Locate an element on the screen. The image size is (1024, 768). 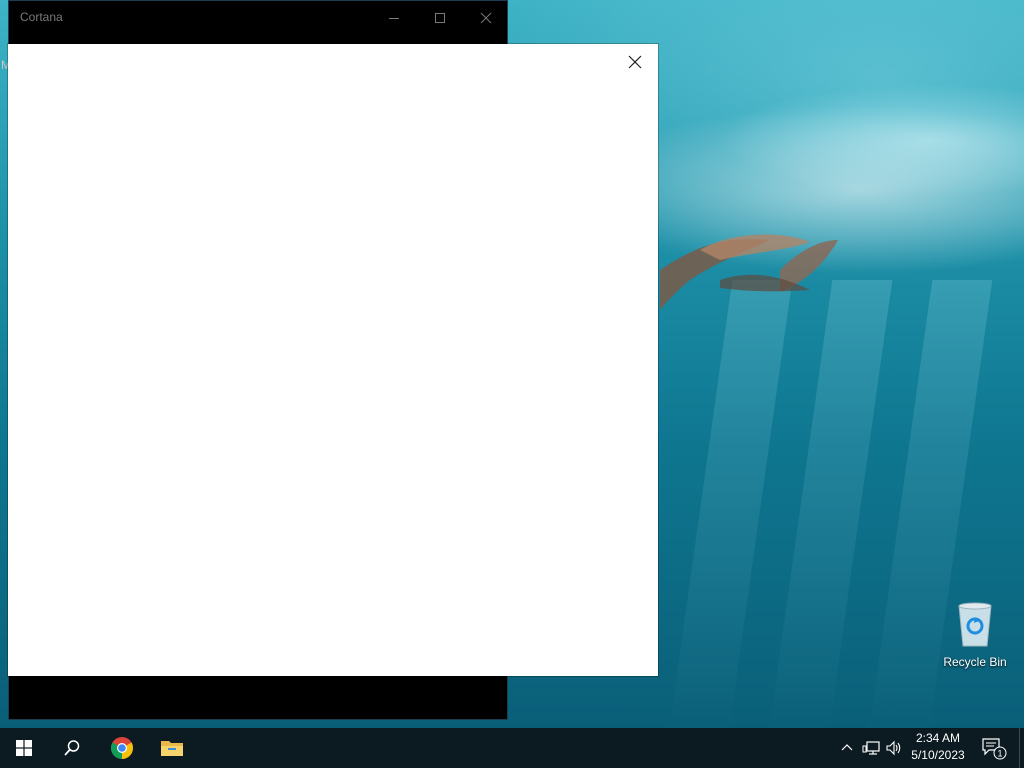
show-hidden-icons-button is located at coordinates (847, 748).